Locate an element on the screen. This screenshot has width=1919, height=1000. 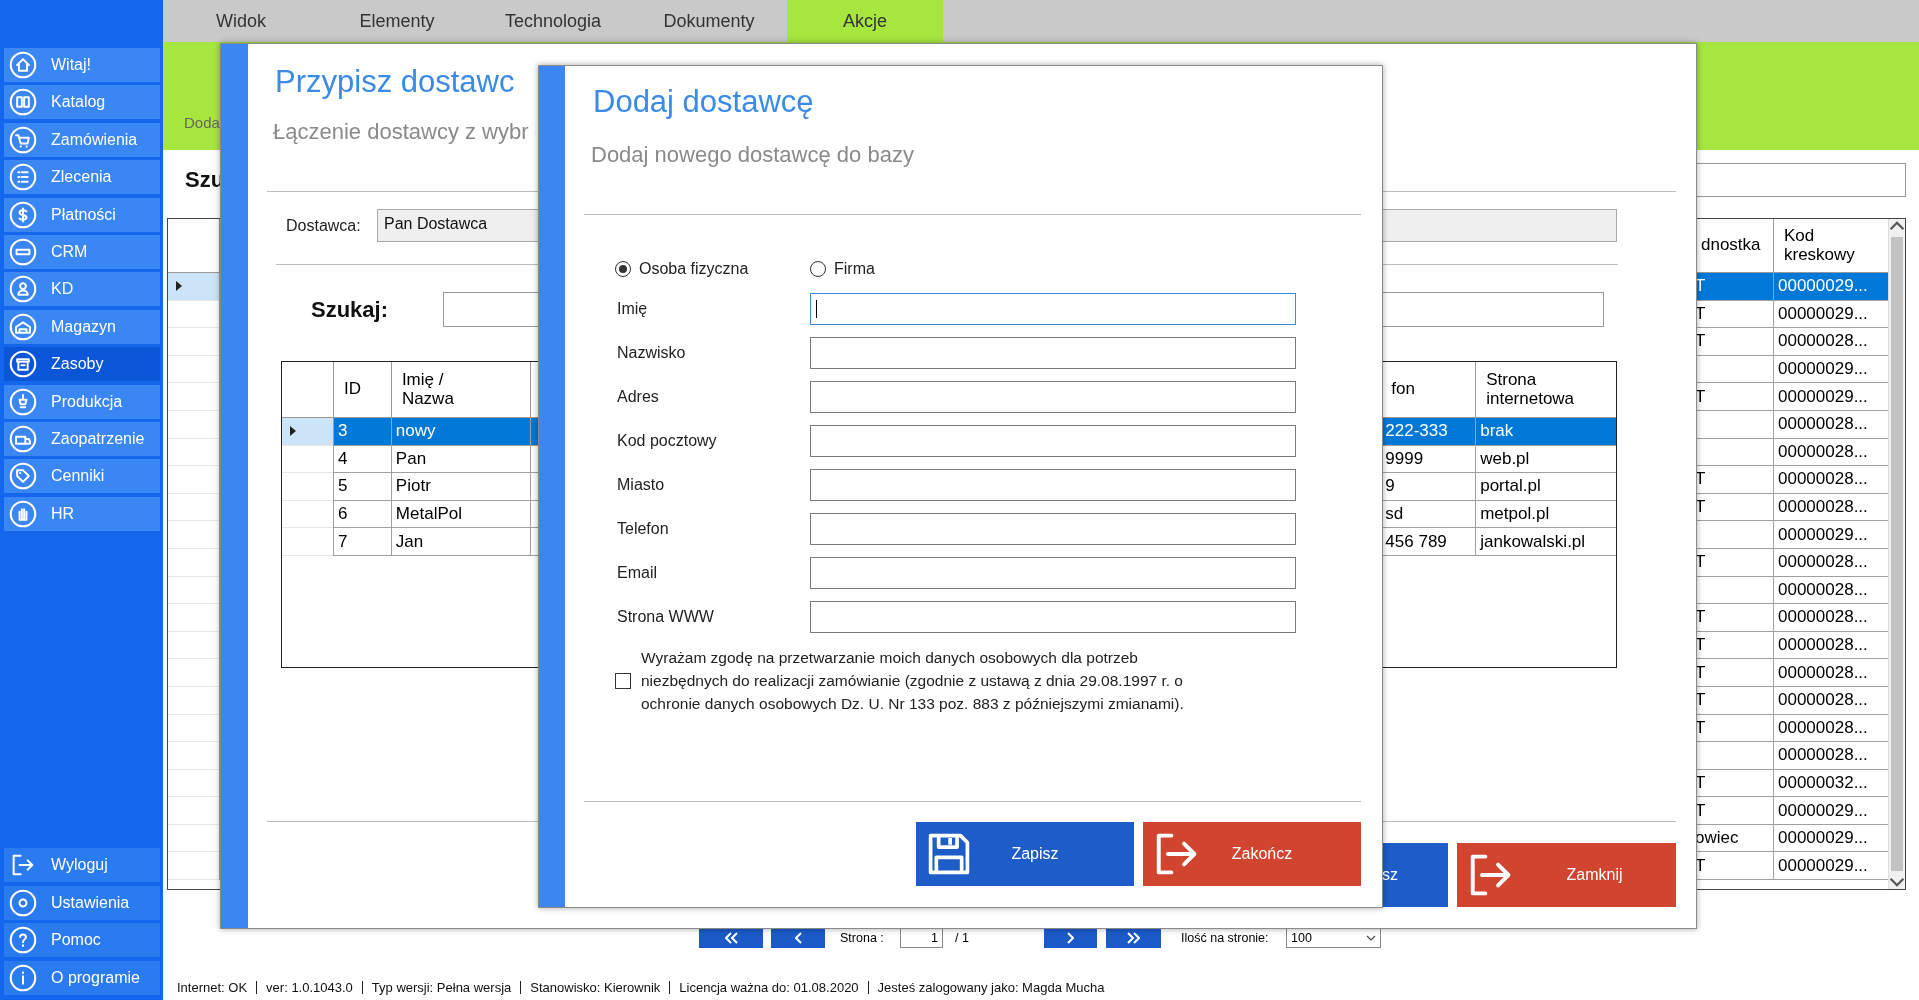
field-label: Adres is located at coordinates (638, 397).